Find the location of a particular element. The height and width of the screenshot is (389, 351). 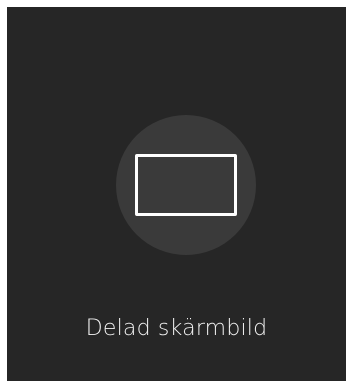

icon-circle is located at coordinates (186, 185).